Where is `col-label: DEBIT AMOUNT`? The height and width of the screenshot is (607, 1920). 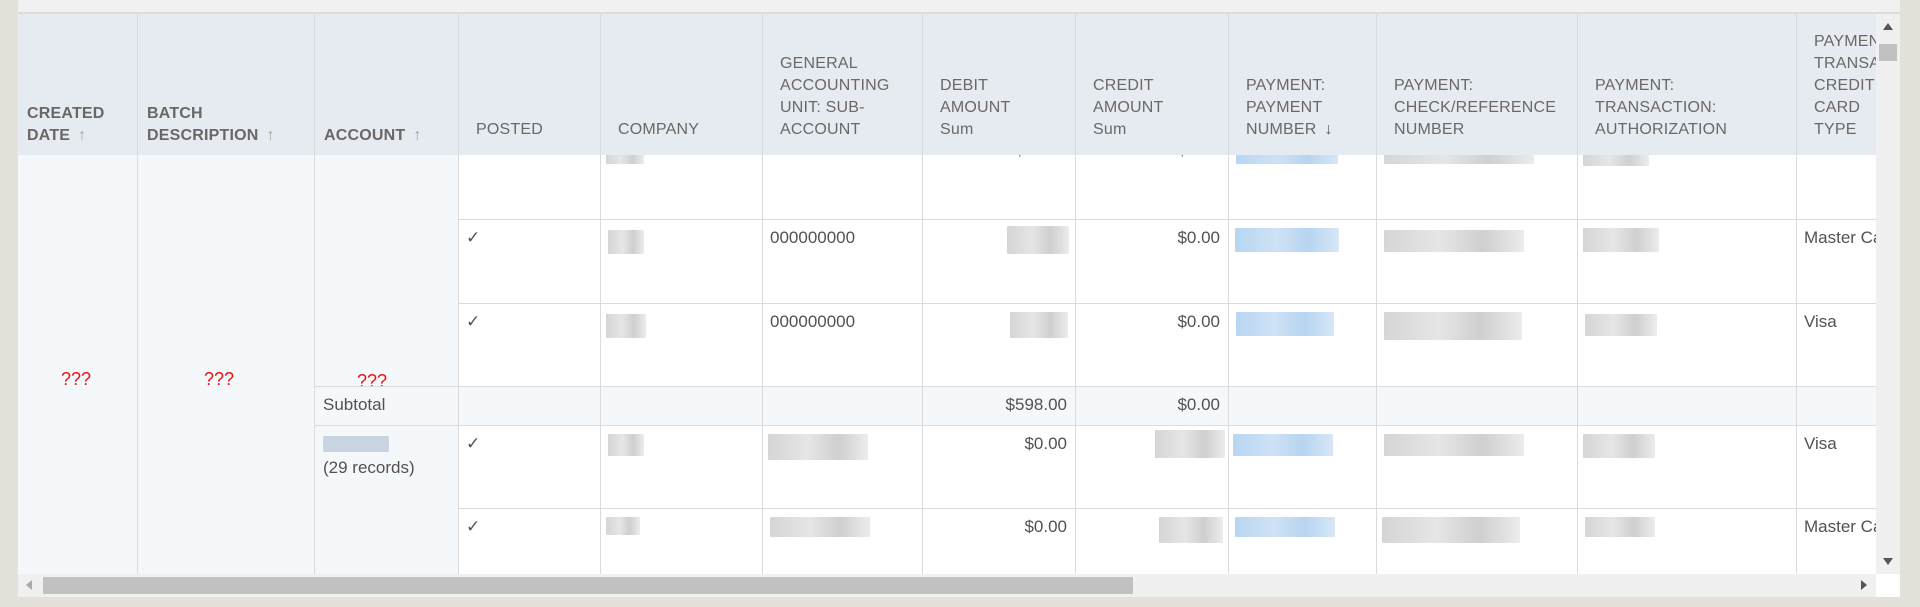 col-label: DEBIT AMOUNT is located at coordinates (975, 96).